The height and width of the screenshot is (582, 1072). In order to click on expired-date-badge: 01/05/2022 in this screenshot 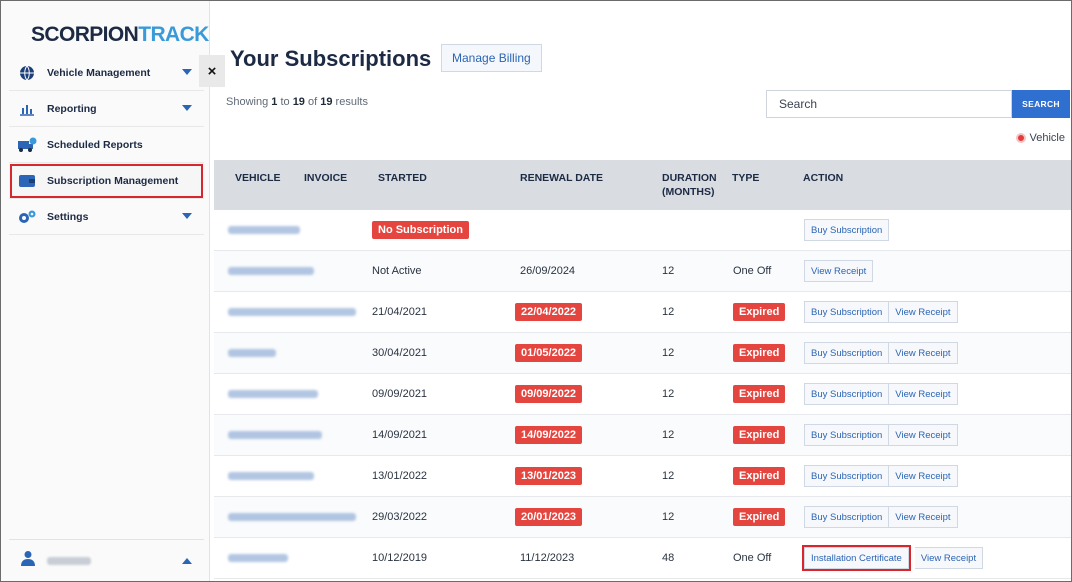, I will do `click(549, 353)`.